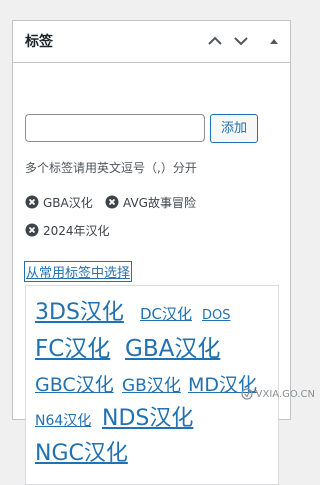  I want to click on cloud-tag: NDS汉化, so click(147, 419).